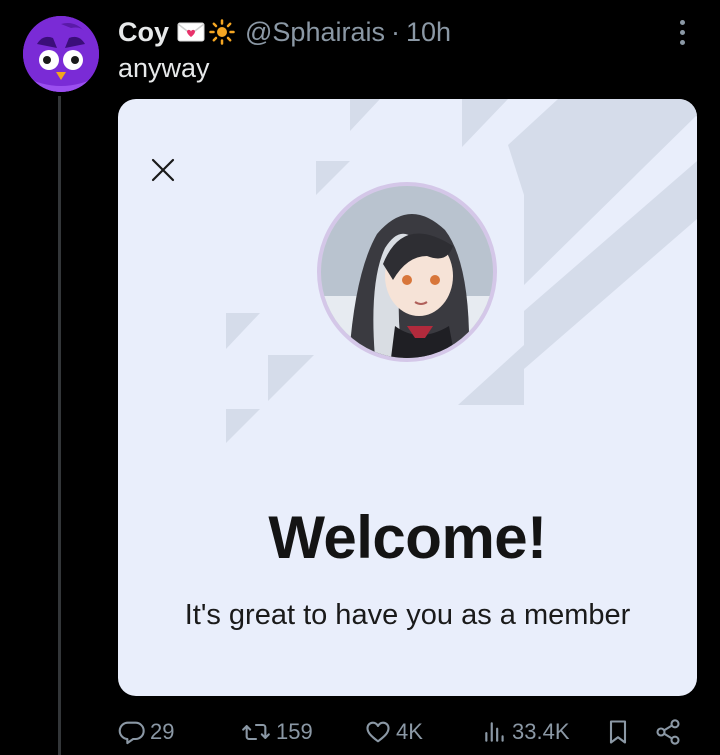 The width and height of the screenshot is (720, 755). I want to click on share-button, so click(668, 732).